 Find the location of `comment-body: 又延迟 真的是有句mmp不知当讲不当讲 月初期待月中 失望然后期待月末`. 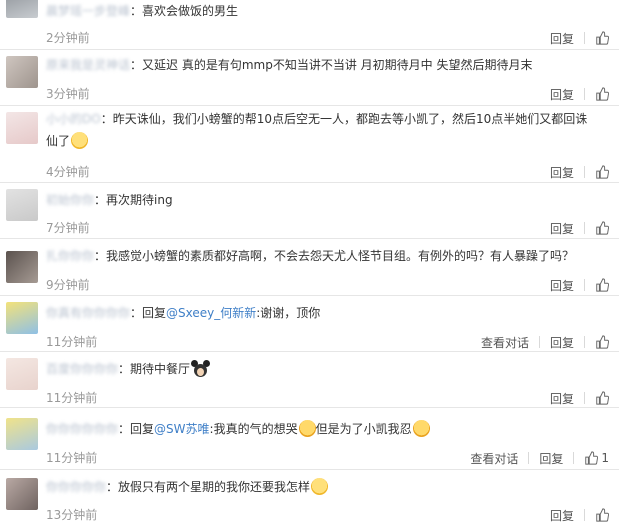

comment-body: 又延迟 真的是有句mmp不知当讲不当讲 月初期待月中 失望然后期待月末 is located at coordinates (337, 65).